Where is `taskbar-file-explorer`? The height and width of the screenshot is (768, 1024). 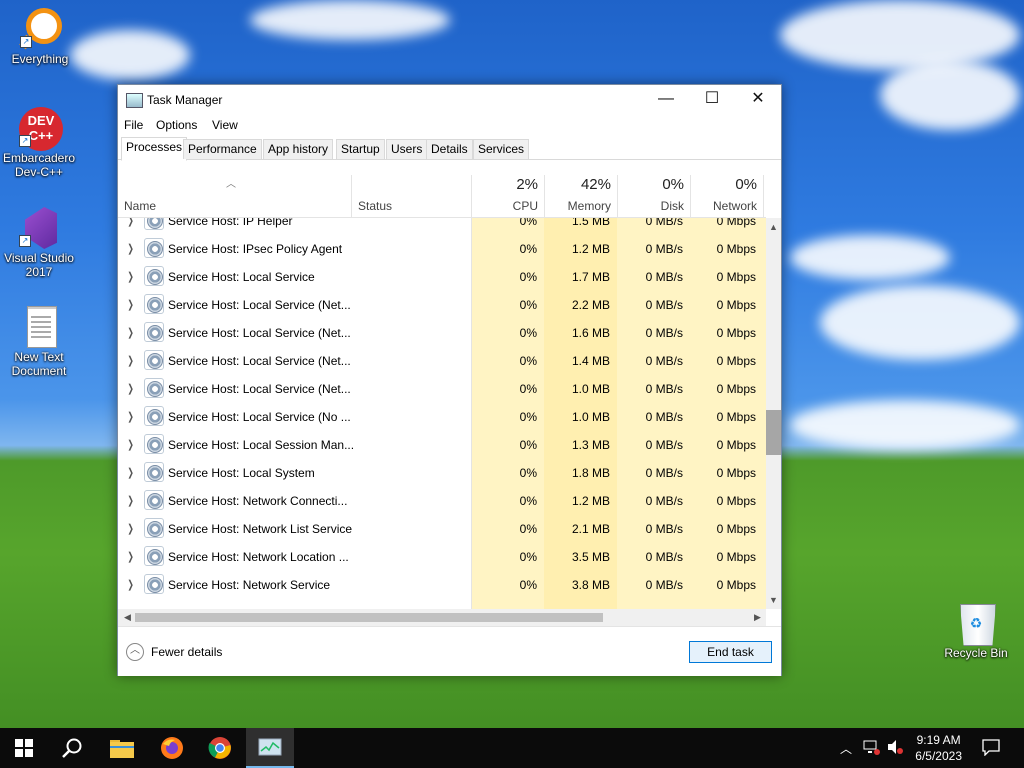
taskbar-file-explorer is located at coordinates (122, 748).